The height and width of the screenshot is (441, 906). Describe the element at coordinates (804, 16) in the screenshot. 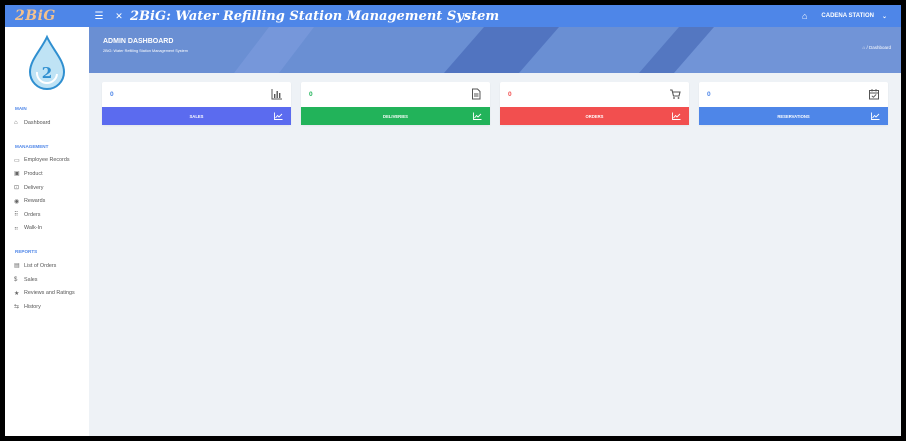

I see `bell-icon: ⌂` at that location.